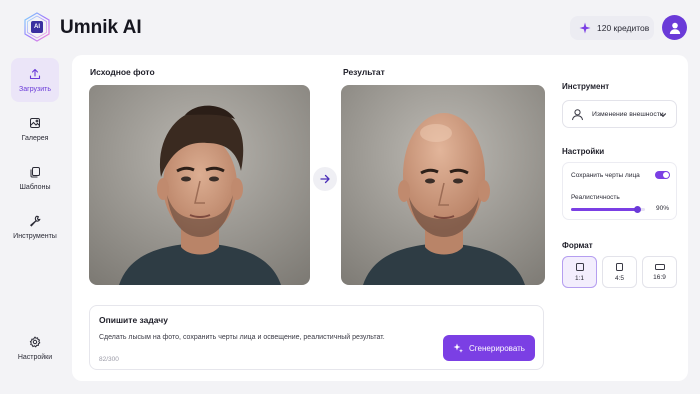 The image size is (700, 394). I want to click on logo-text: AI, so click(37, 27).